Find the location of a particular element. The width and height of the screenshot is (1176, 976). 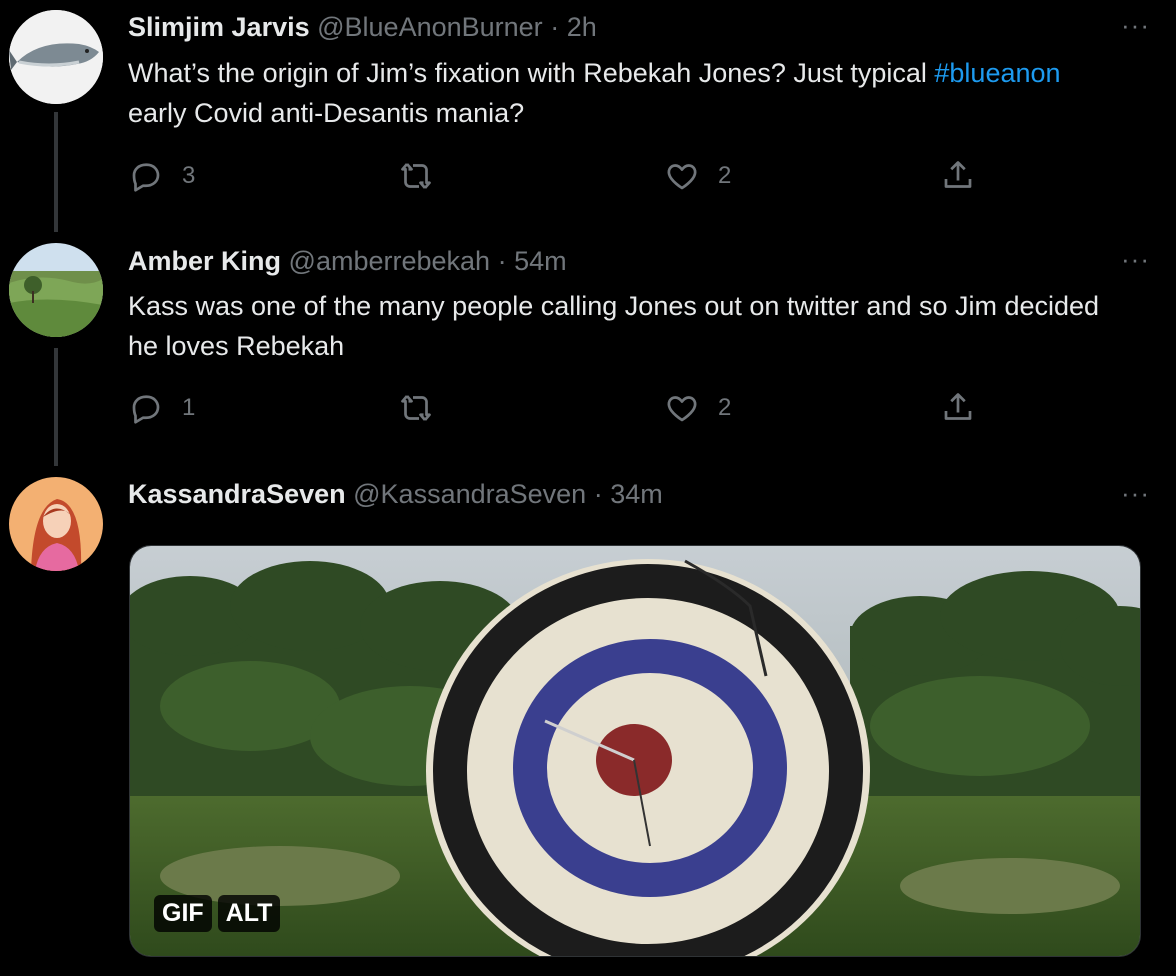

tweet-actions: 3 2 is located at coordinates (558, 178).